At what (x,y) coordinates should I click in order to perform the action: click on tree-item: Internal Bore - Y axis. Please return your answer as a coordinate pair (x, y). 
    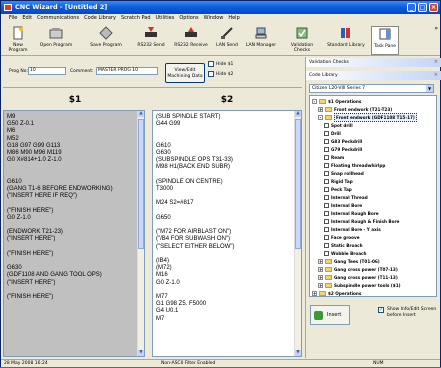
    Looking at the image, I should click on (352, 229).